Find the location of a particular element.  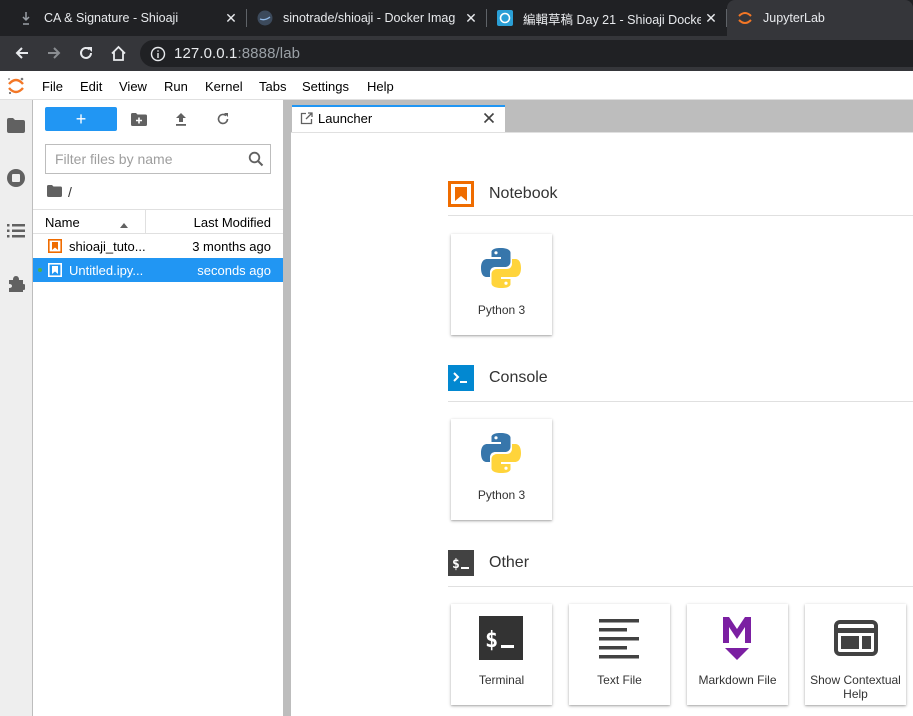

url-host: 127.0.0.1 is located at coordinates (206, 53).